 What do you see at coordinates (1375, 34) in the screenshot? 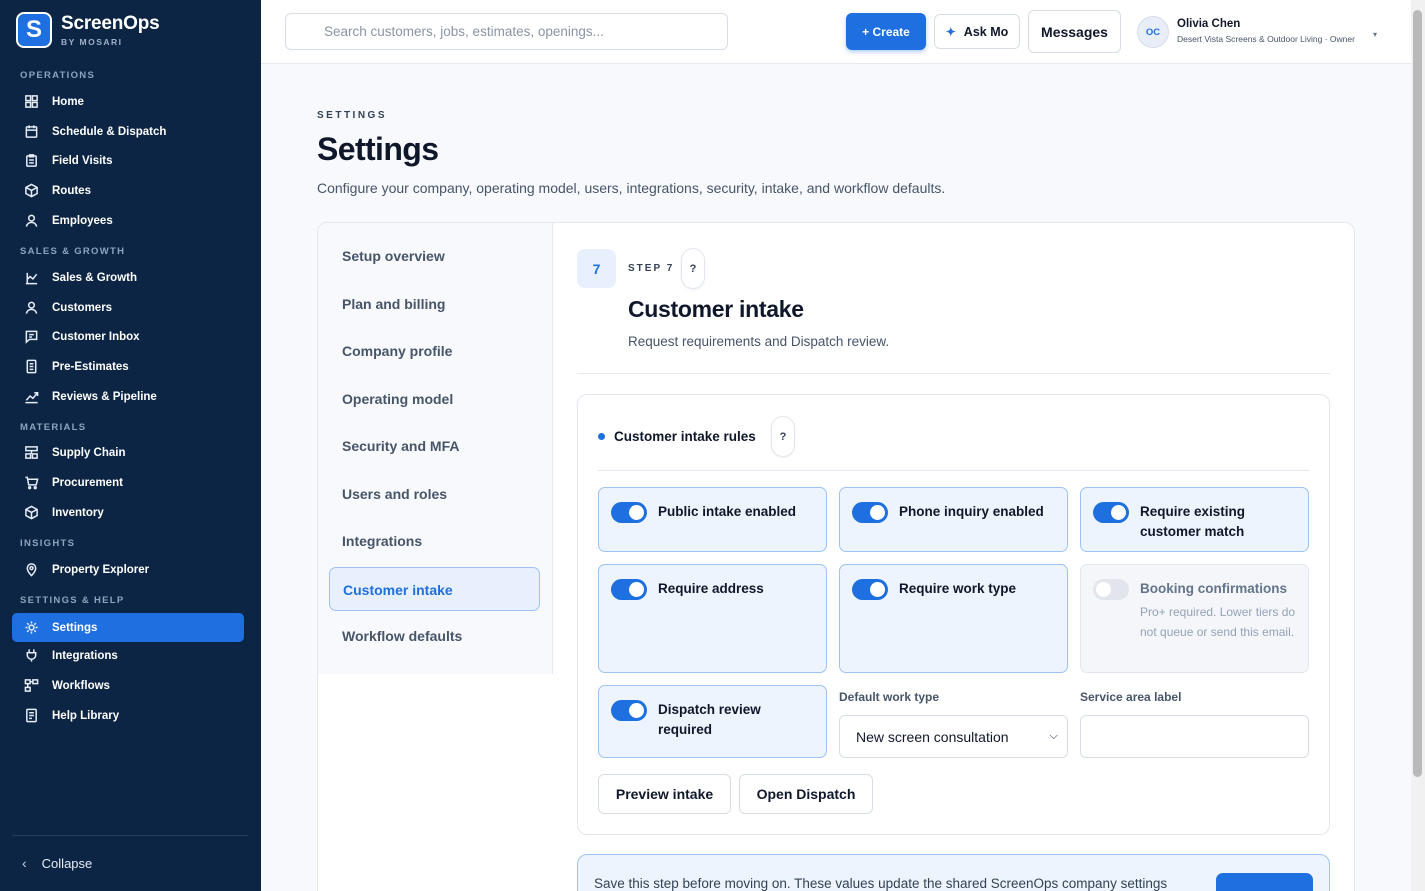
I see `chevron-down-icon: ▾` at bounding box center [1375, 34].